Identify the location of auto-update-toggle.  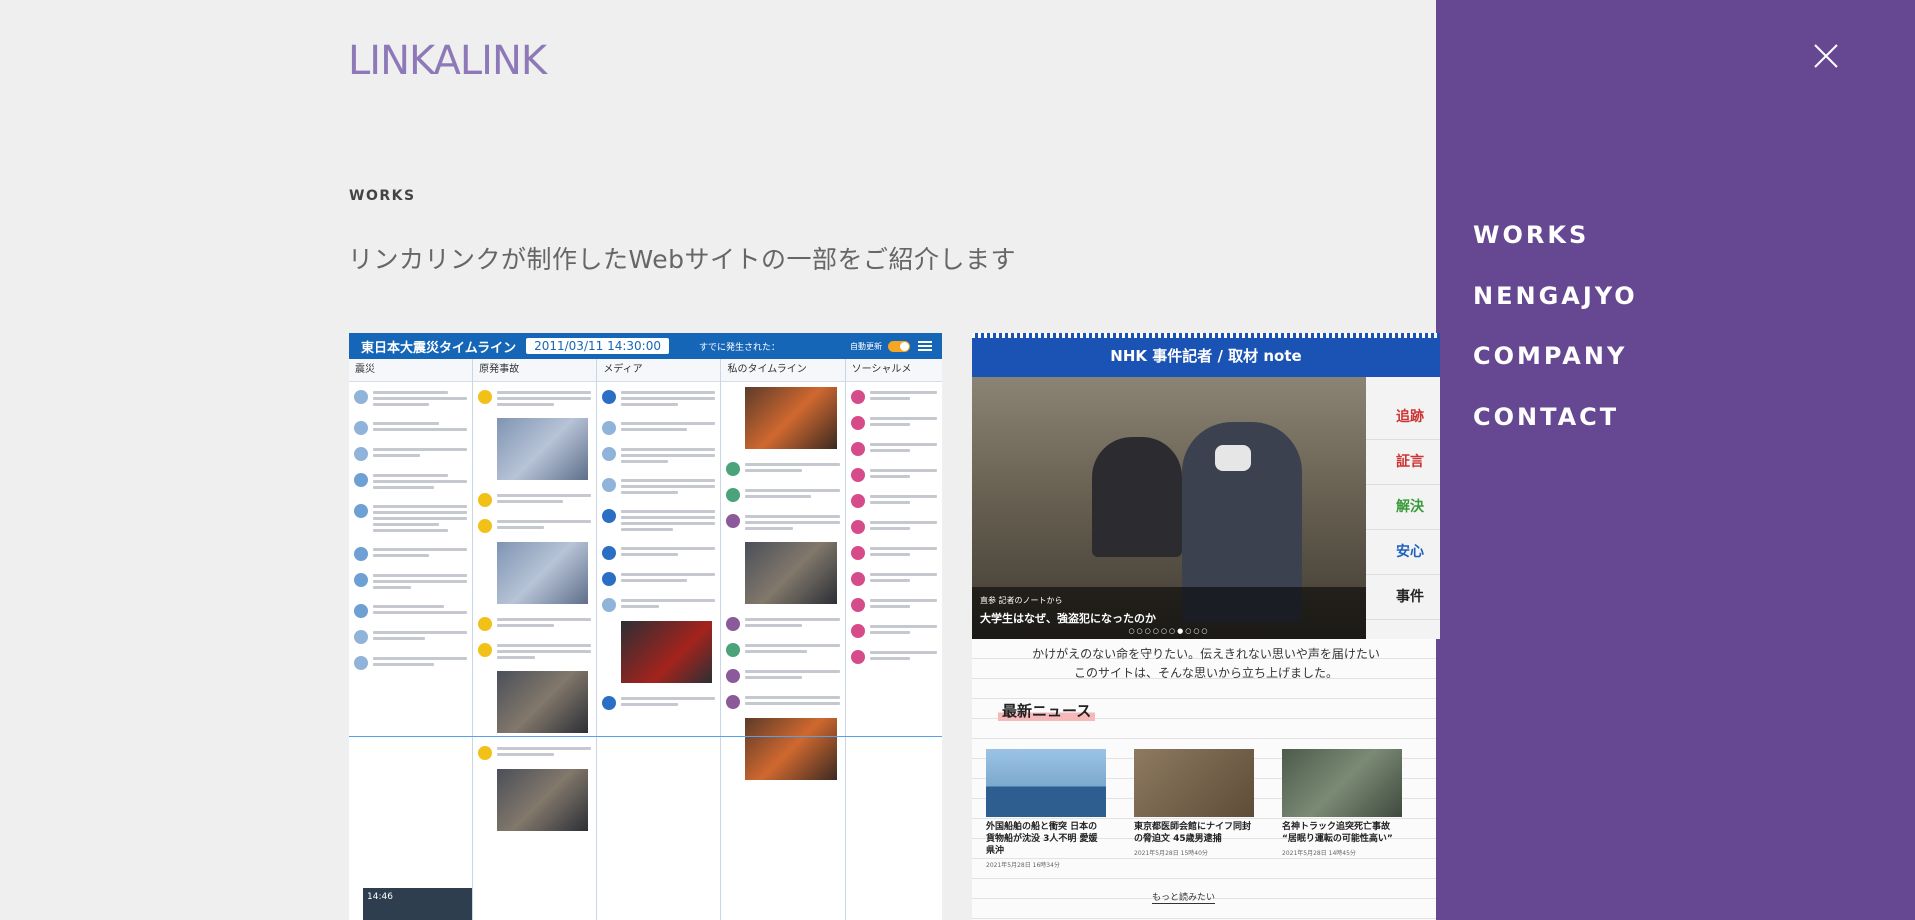
(899, 346).